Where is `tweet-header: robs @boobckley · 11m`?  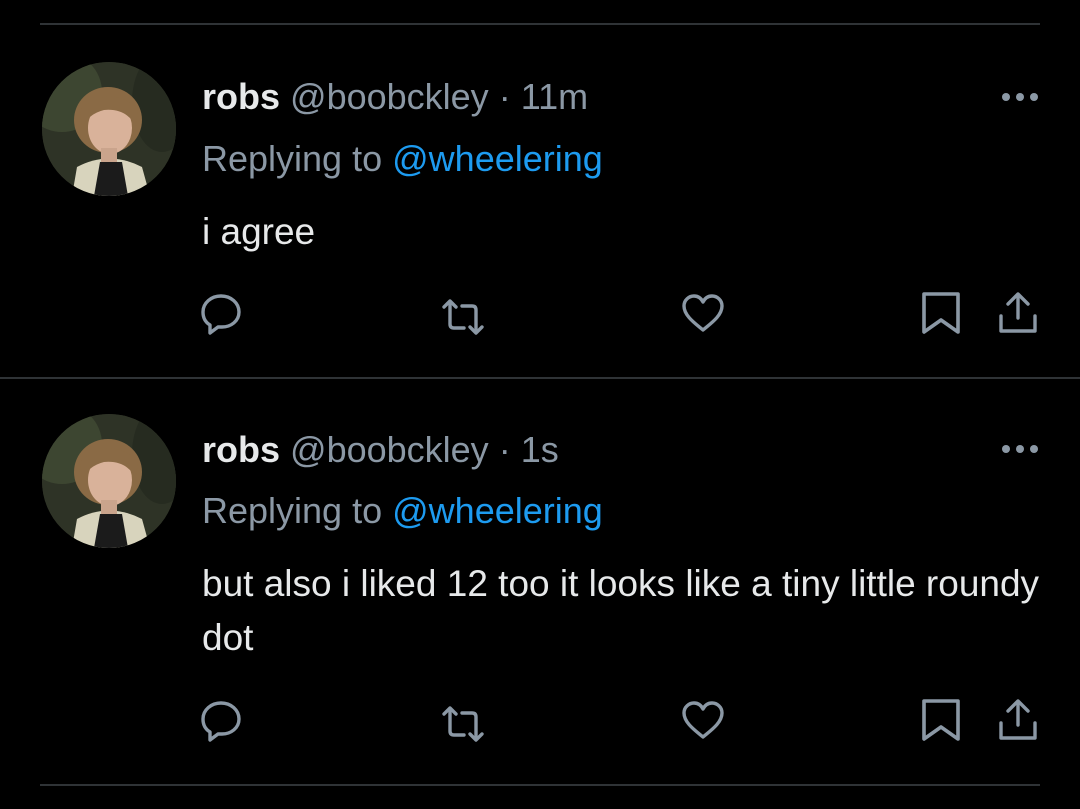
tweet-header: robs @boobckley · 11m is located at coordinates (395, 97).